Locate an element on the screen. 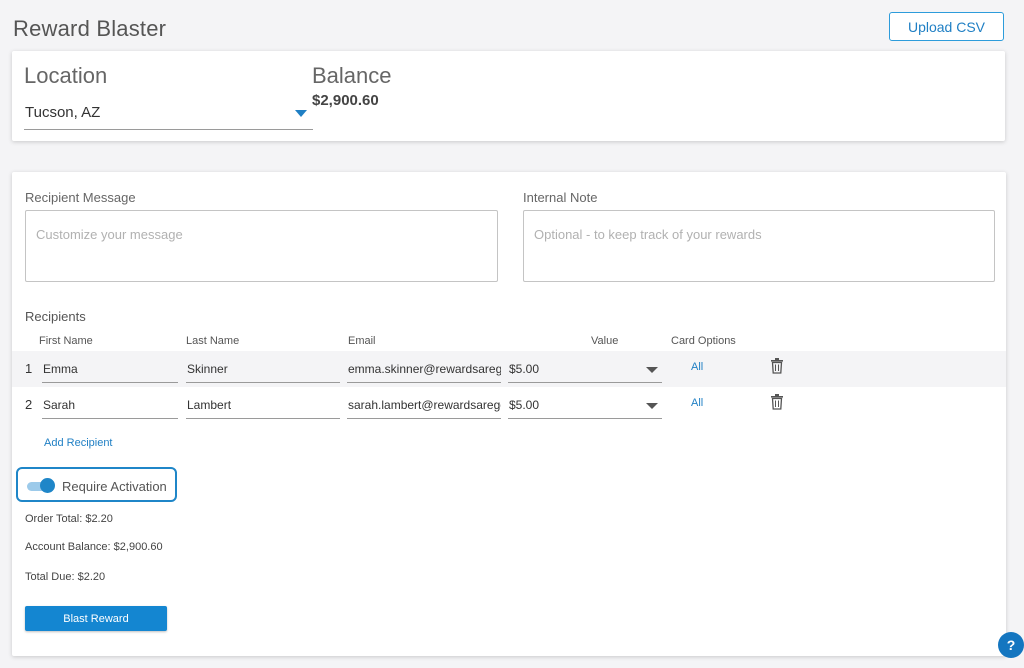 The image size is (1024, 668). toggle-knob is located at coordinates (47, 485).